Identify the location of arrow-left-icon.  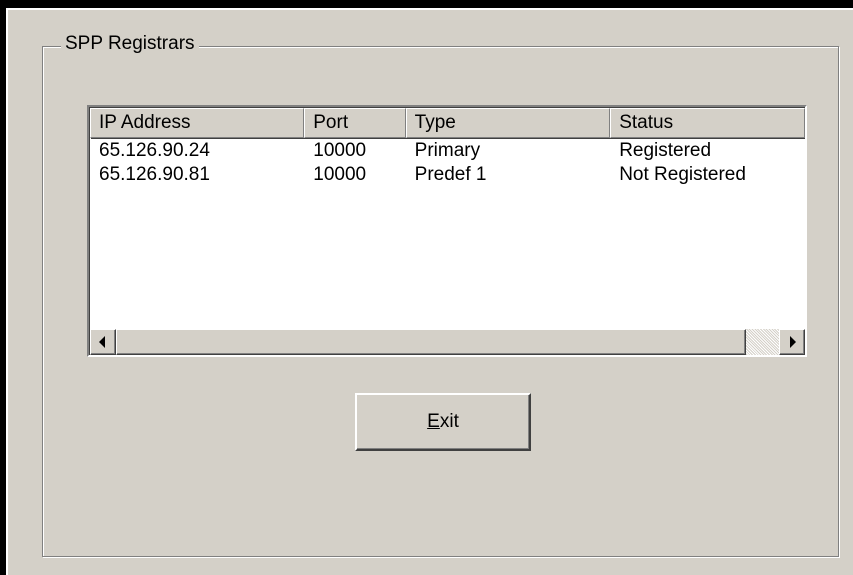
(102, 342).